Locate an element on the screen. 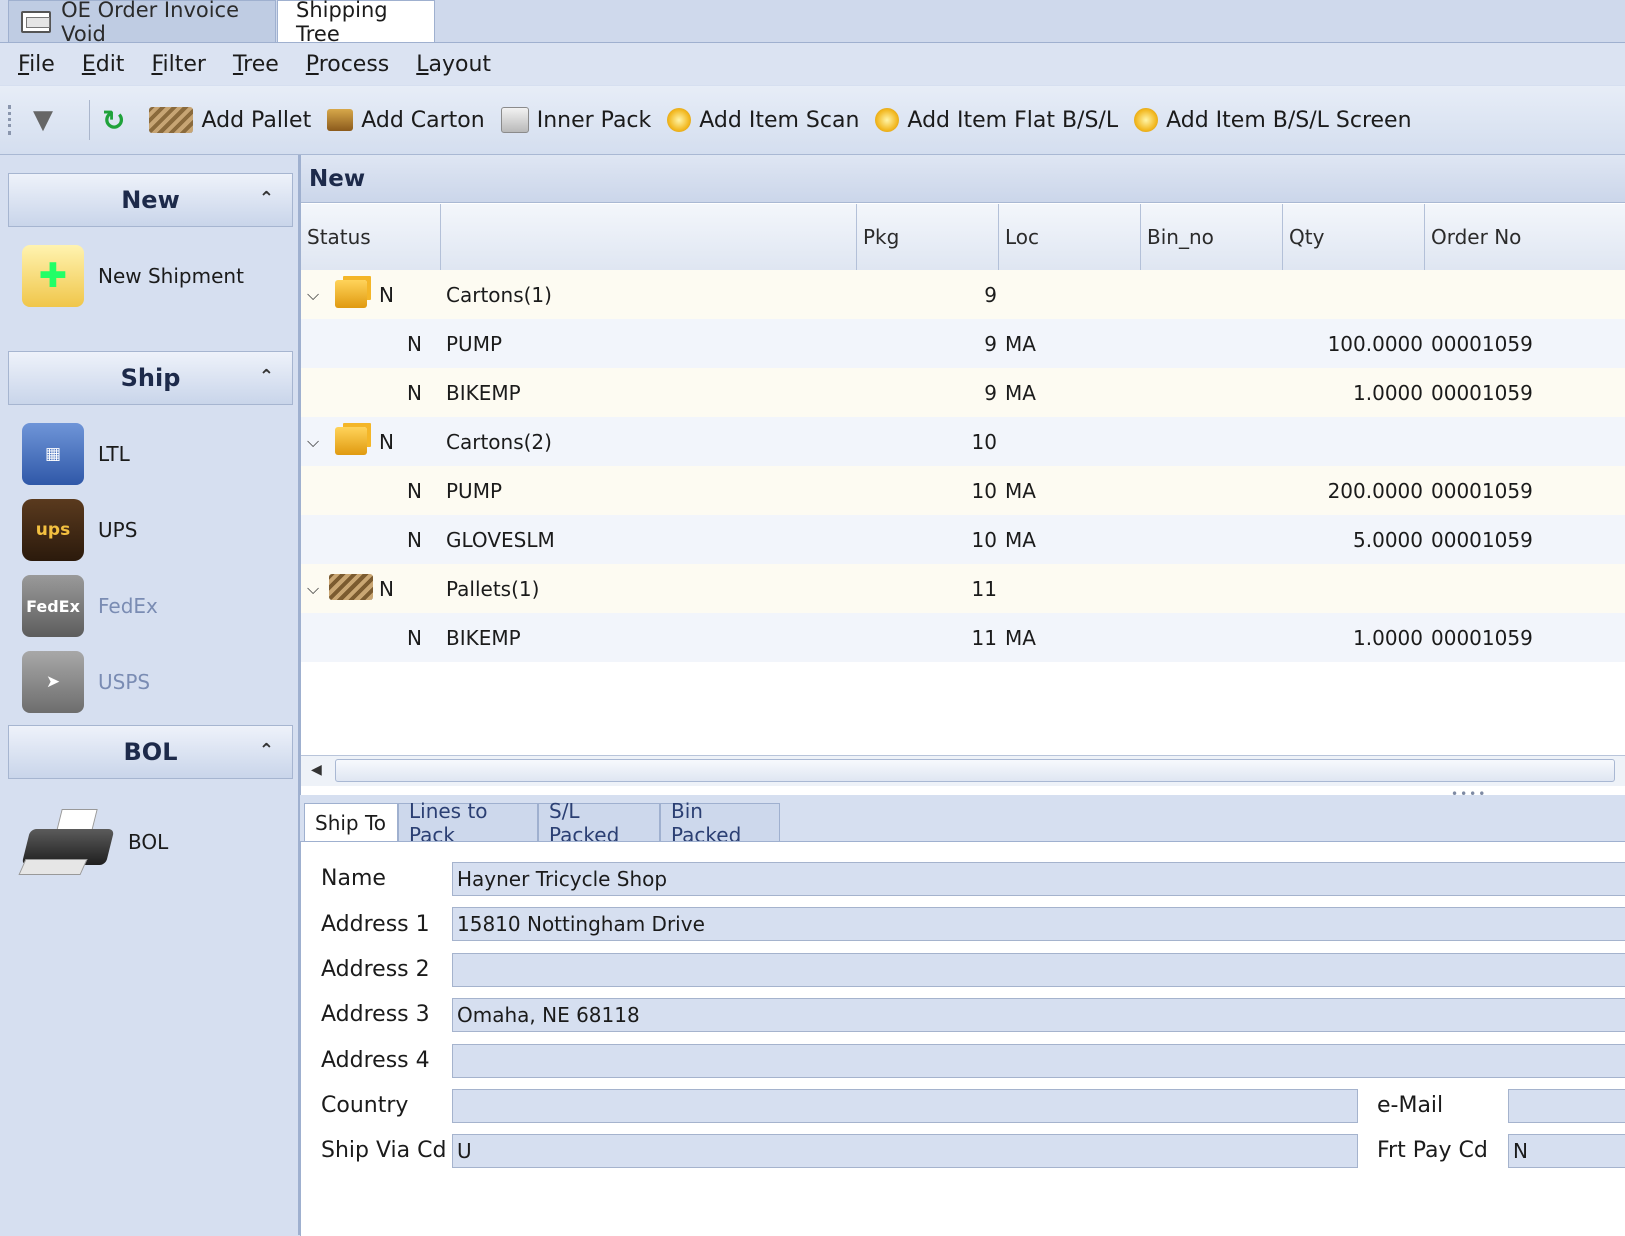 The width and height of the screenshot is (1625, 1236). splitter-grip: •••• is located at coordinates (1469, 794).